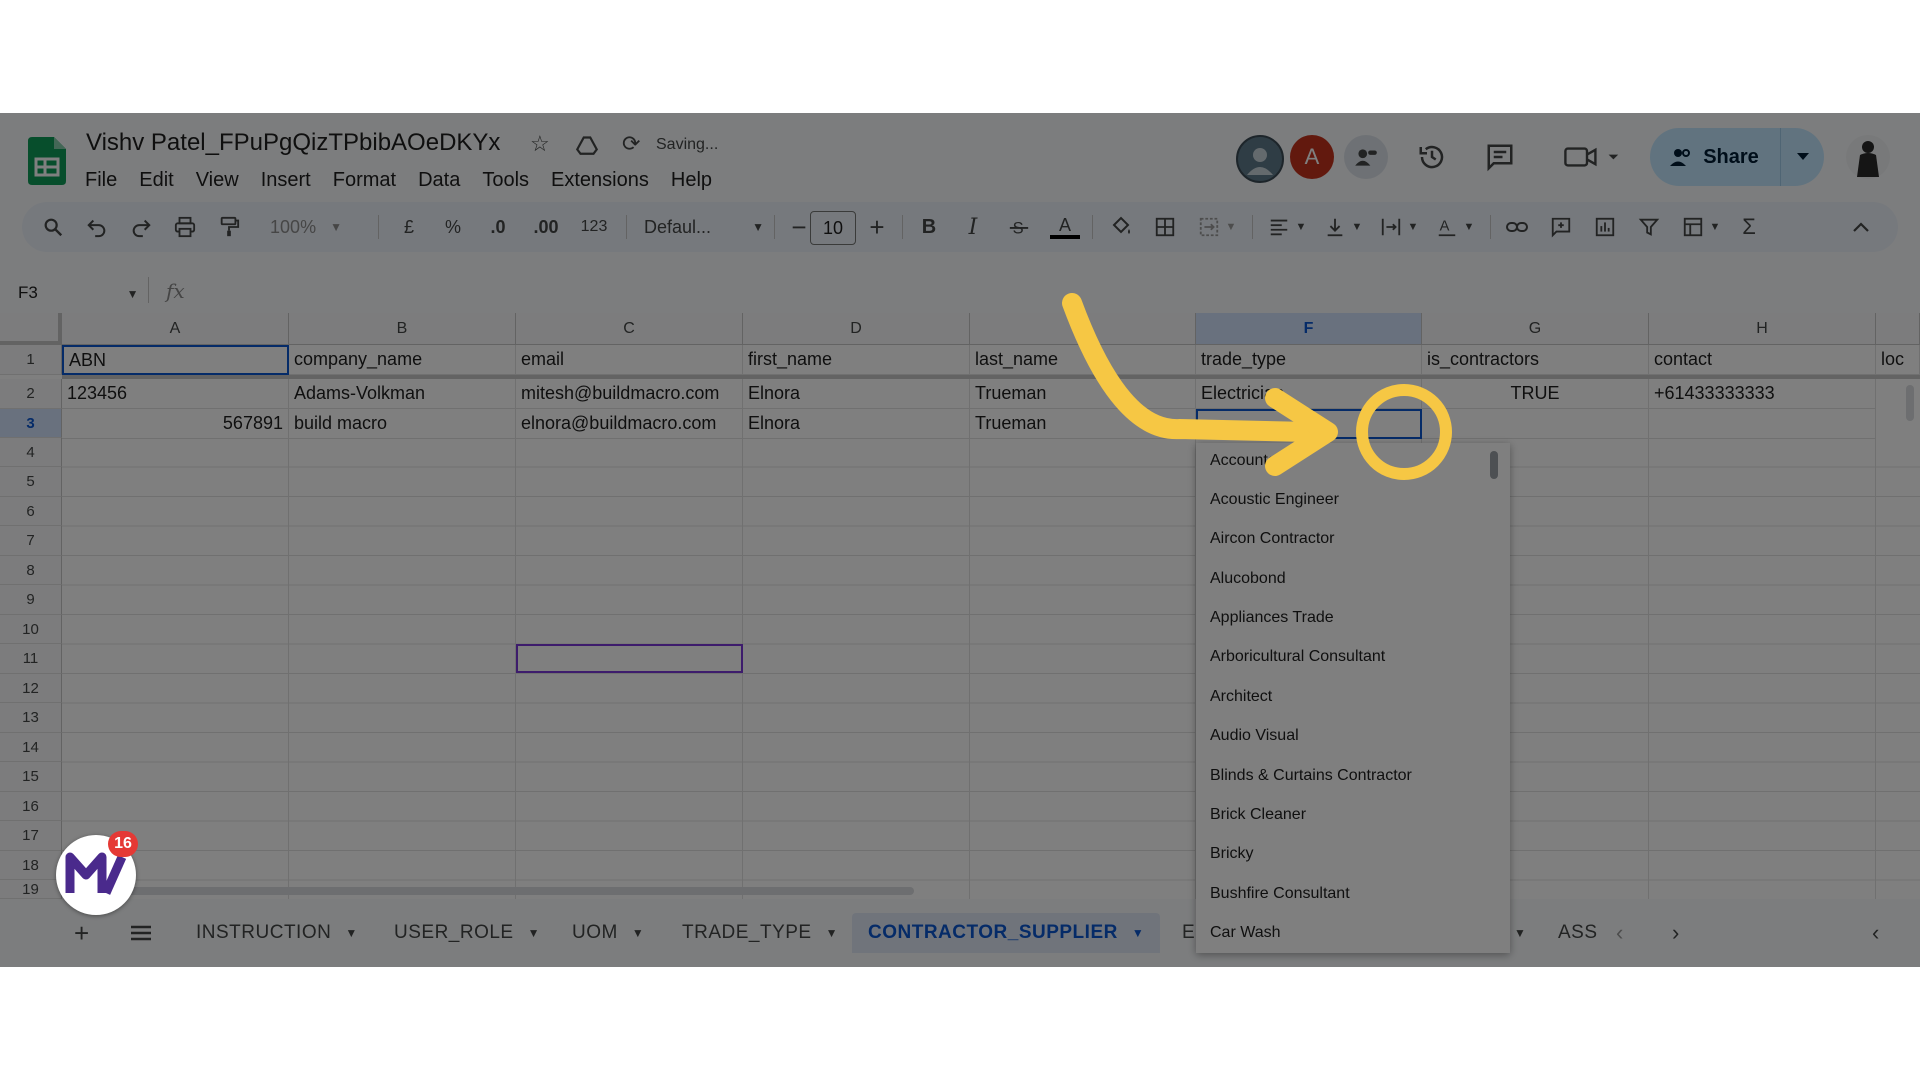  Describe the element at coordinates (1257, 386) in the screenshot. I see `tutorial-arrow-icon` at that location.